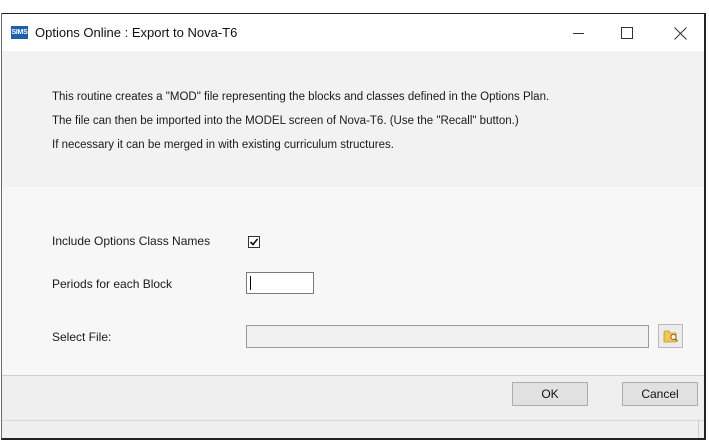  What do you see at coordinates (19, 32) in the screenshot?
I see `sims-app-icon: SIMS` at bounding box center [19, 32].